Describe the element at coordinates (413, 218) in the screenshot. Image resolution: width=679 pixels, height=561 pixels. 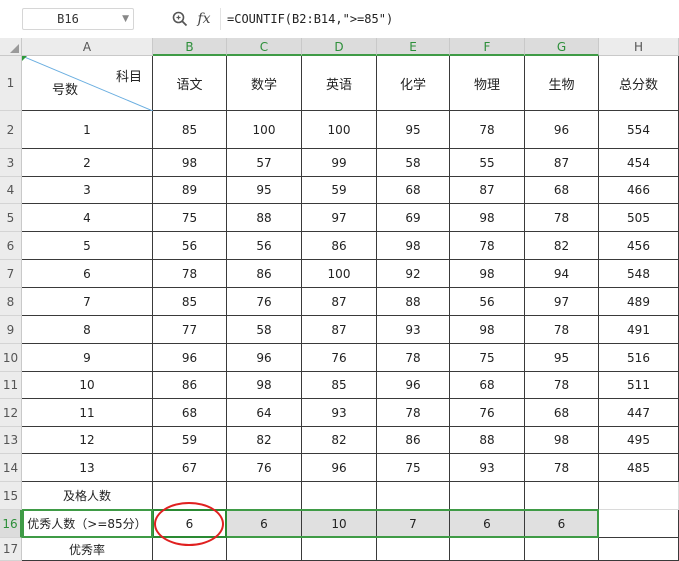
I see `score-cell: 69` at that location.